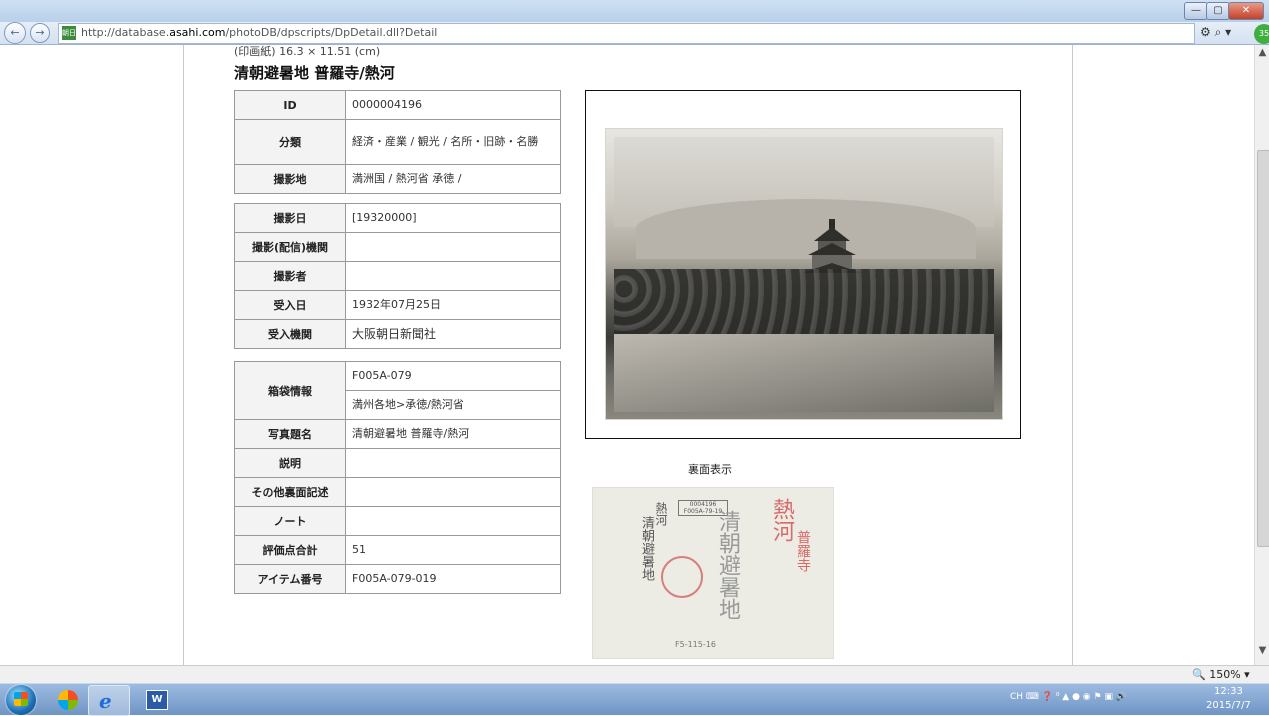  What do you see at coordinates (710, 469) in the screenshot?
I see `show-back-link: 裏面表示` at bounding box center [710, 469].